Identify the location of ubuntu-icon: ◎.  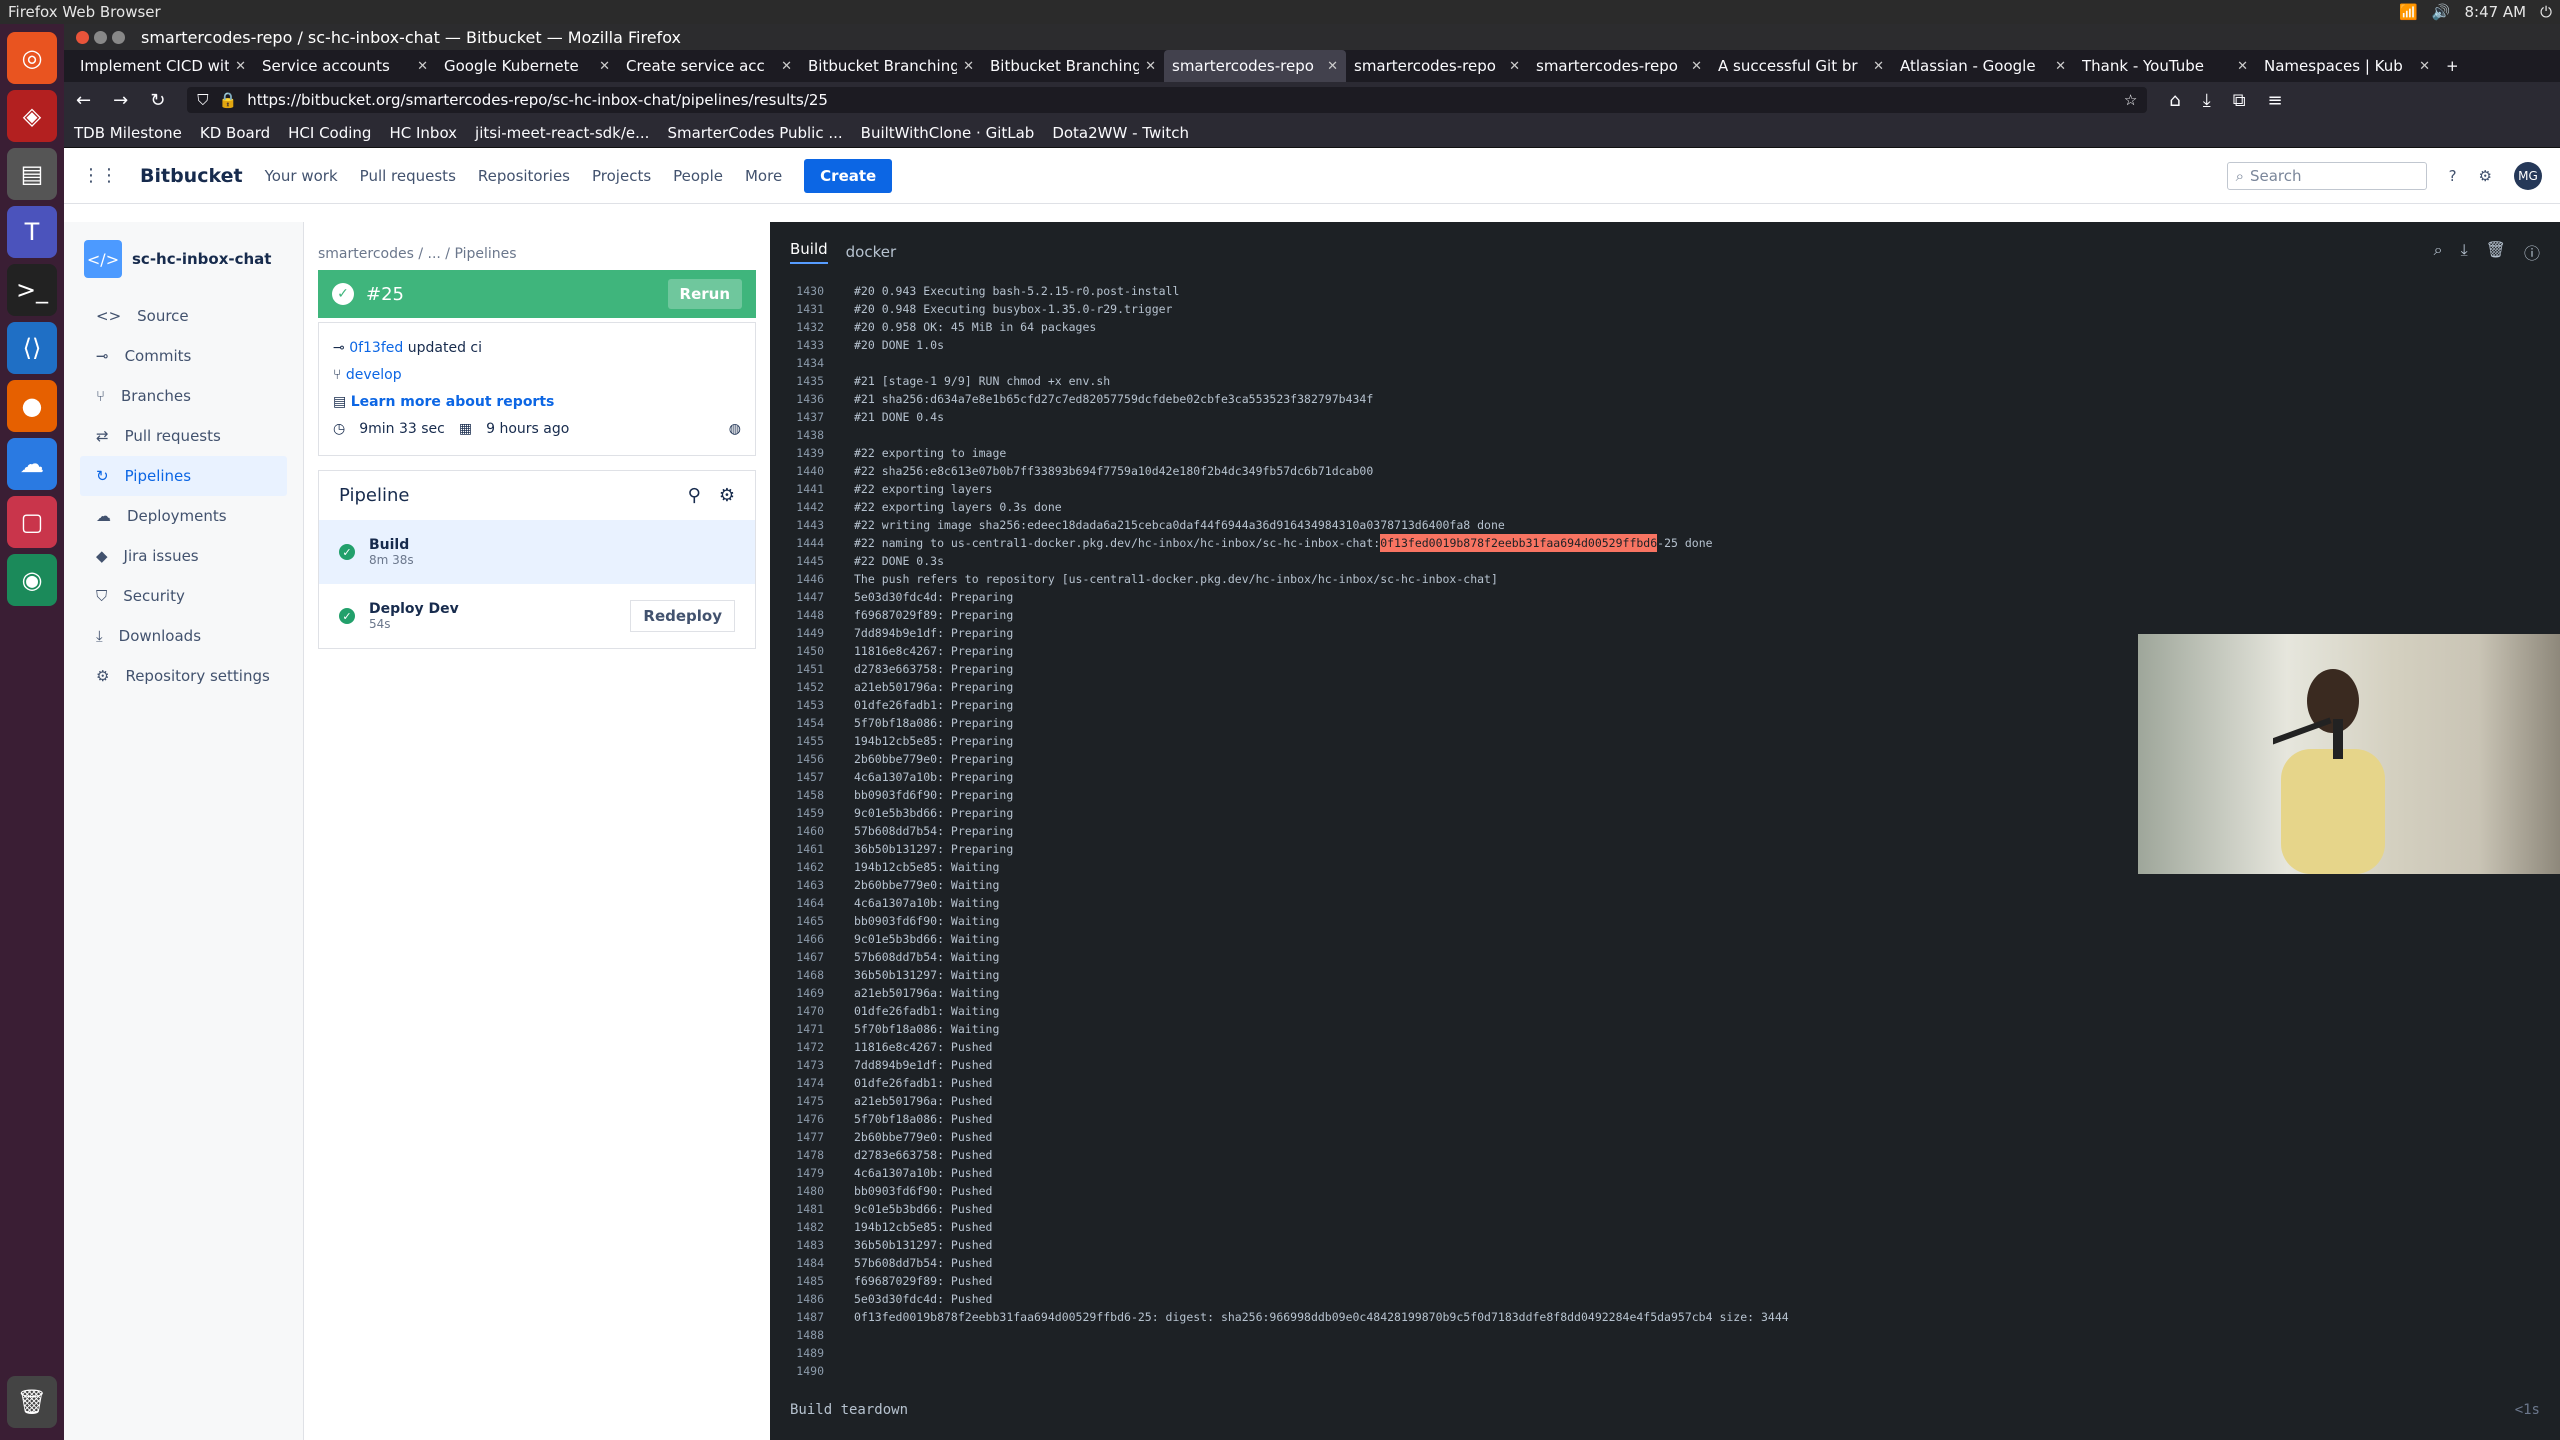
(32, 58).